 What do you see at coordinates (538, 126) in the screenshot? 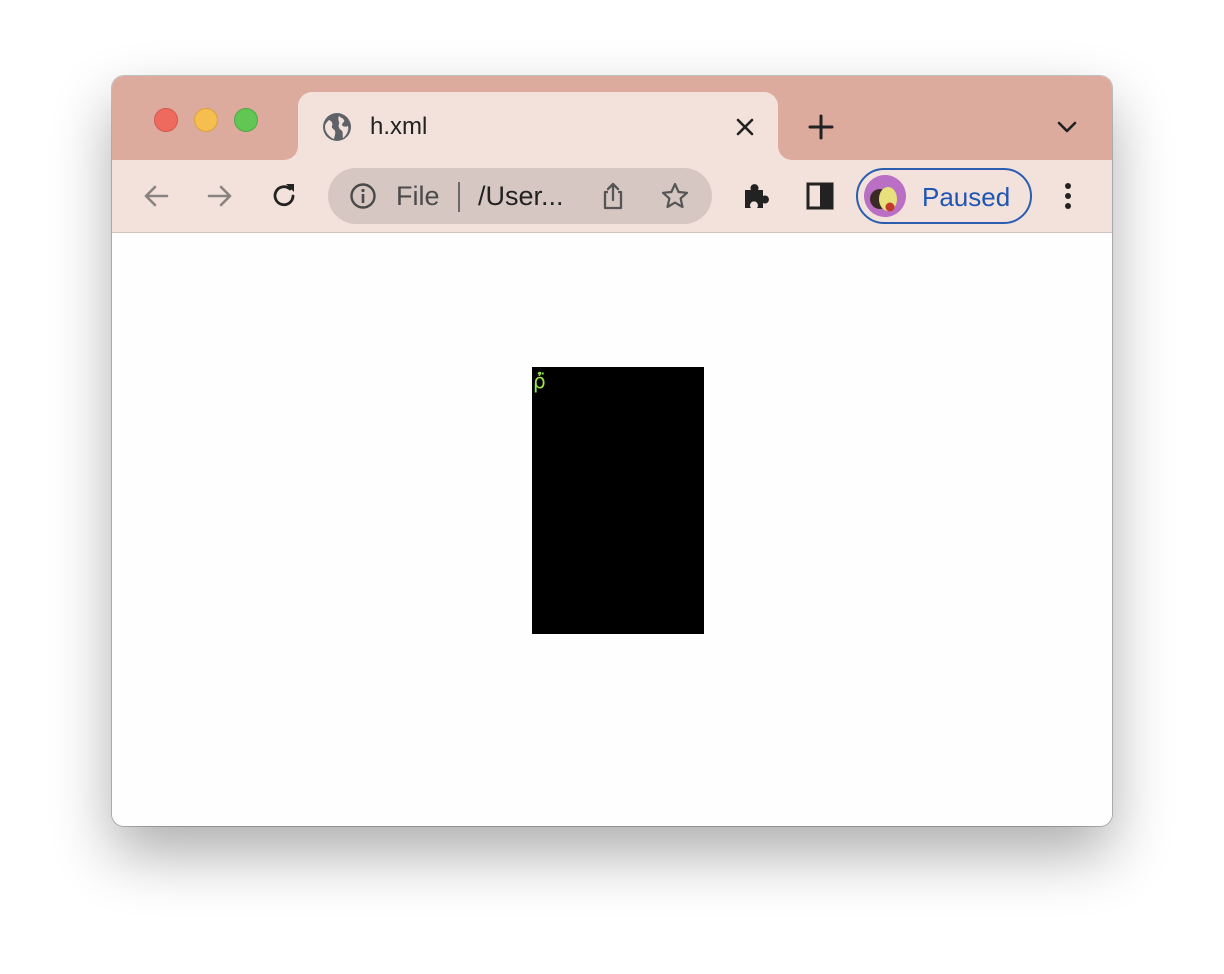
I see `tab-active: h.xml` at bounding box center [538, 126].